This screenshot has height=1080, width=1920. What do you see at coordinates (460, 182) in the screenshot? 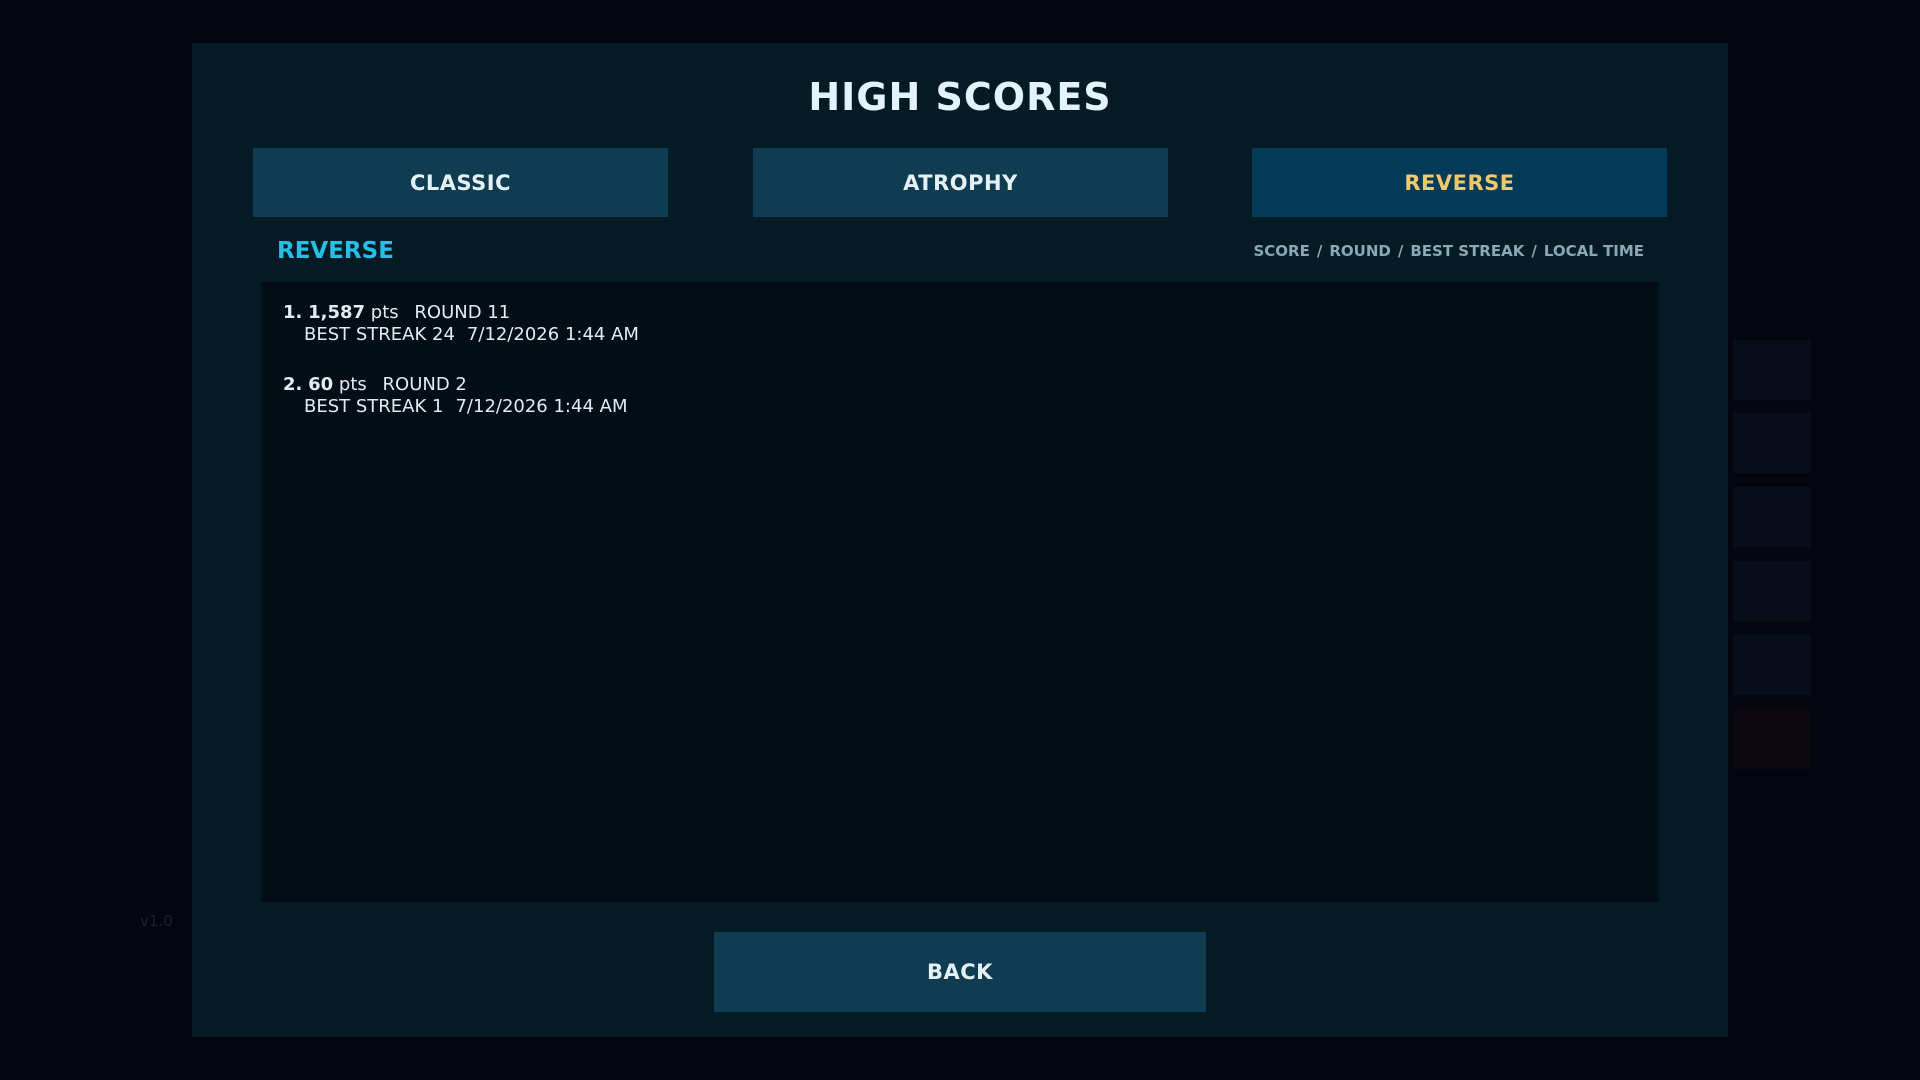
I see `tab-classic: CLASSIC` at bounding box center [460, 182].